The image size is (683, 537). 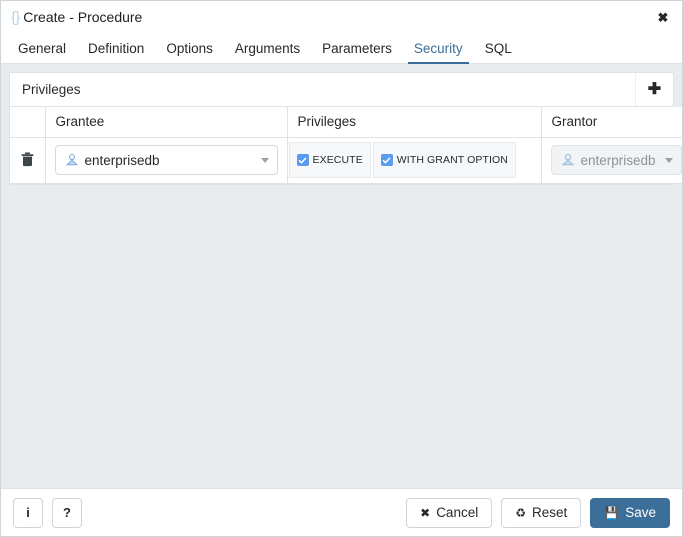 What do you see at coordinates (457, 512) in the screenshot?
I see `cancel-button-label: Cancel` at bounding box center [457, 512].